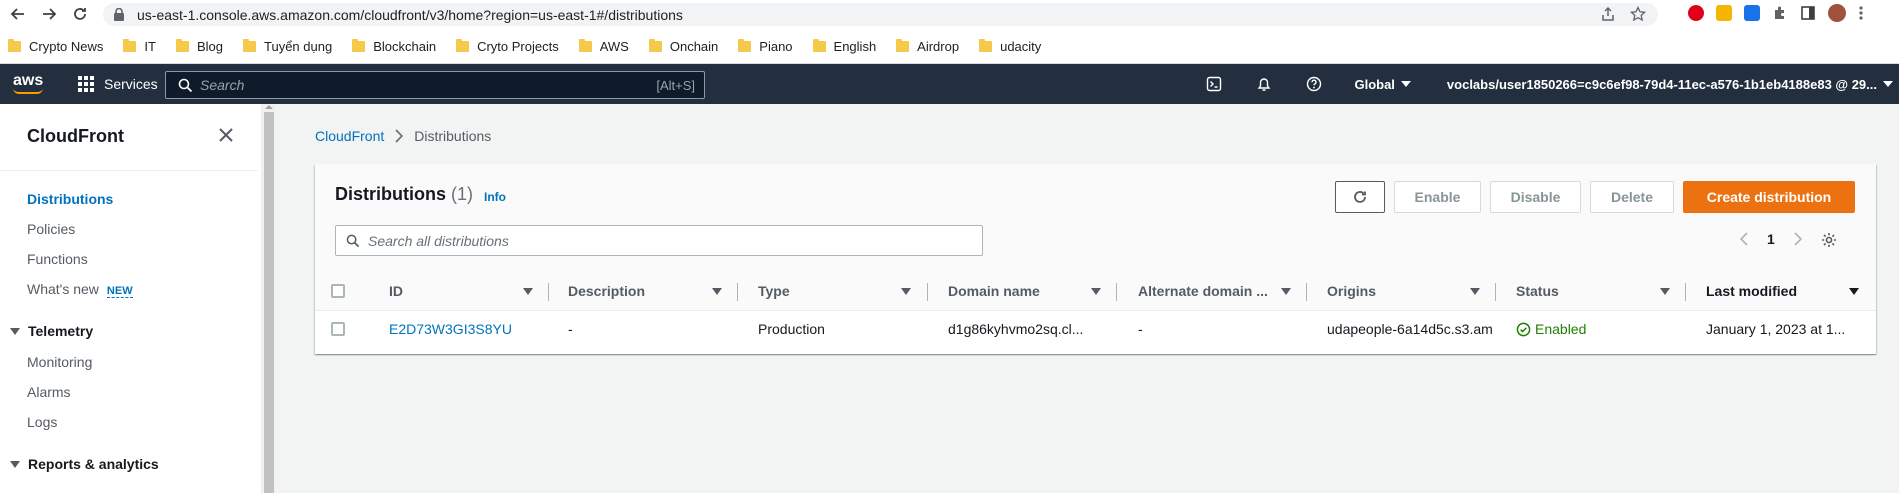  I want to click on create-distribution-button: Create distribution, so click(1769, 197).